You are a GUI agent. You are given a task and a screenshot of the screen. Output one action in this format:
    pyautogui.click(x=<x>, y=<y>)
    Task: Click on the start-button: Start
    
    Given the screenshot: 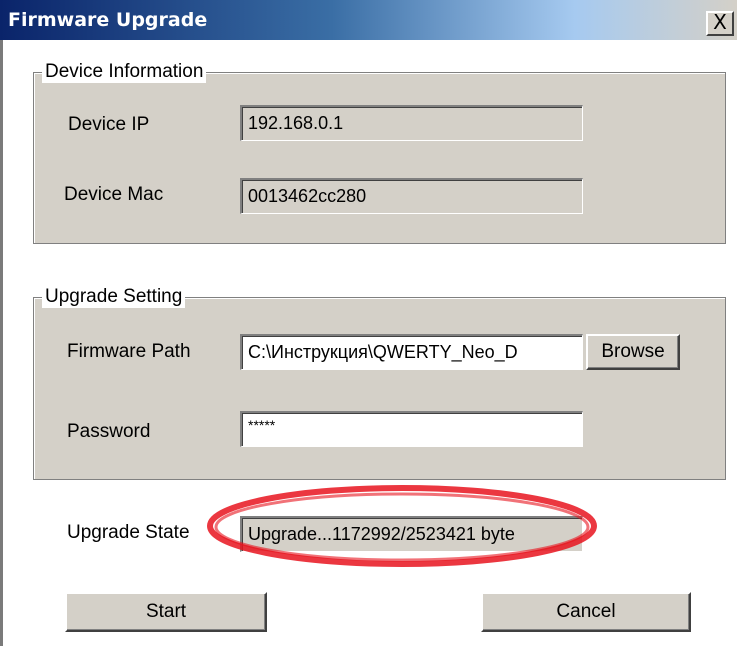 What is the action you would take?
    pyautogui.click(x=166, y=612)
    